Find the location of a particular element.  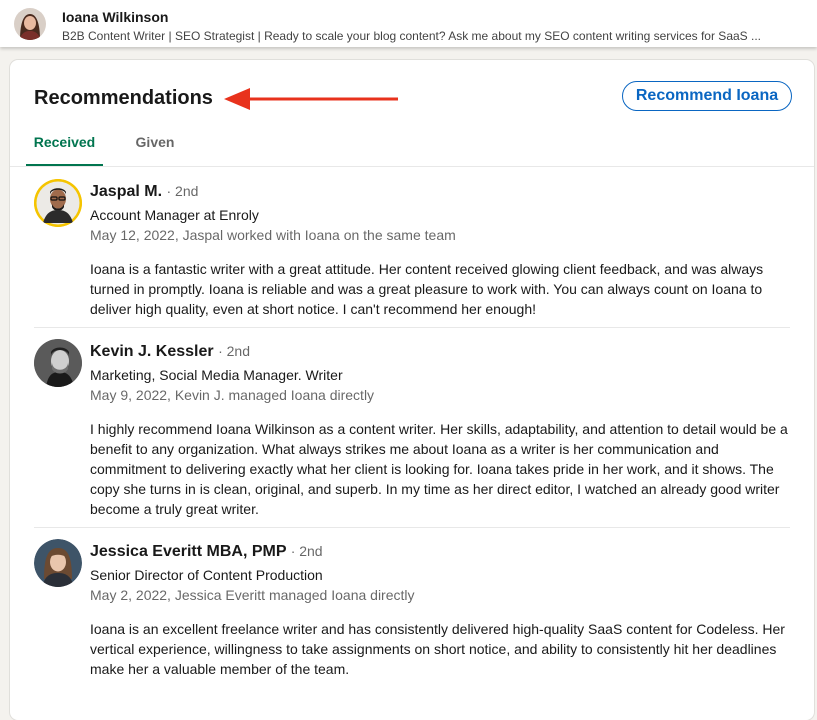

recommender-title: Account Manager at Enroly is located at coordinates (174, 215).